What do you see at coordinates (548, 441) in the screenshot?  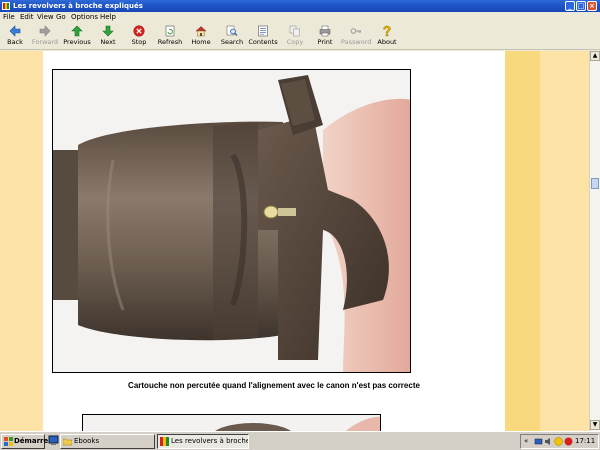 I see `volume-icon` at bounding box center [548, 441].